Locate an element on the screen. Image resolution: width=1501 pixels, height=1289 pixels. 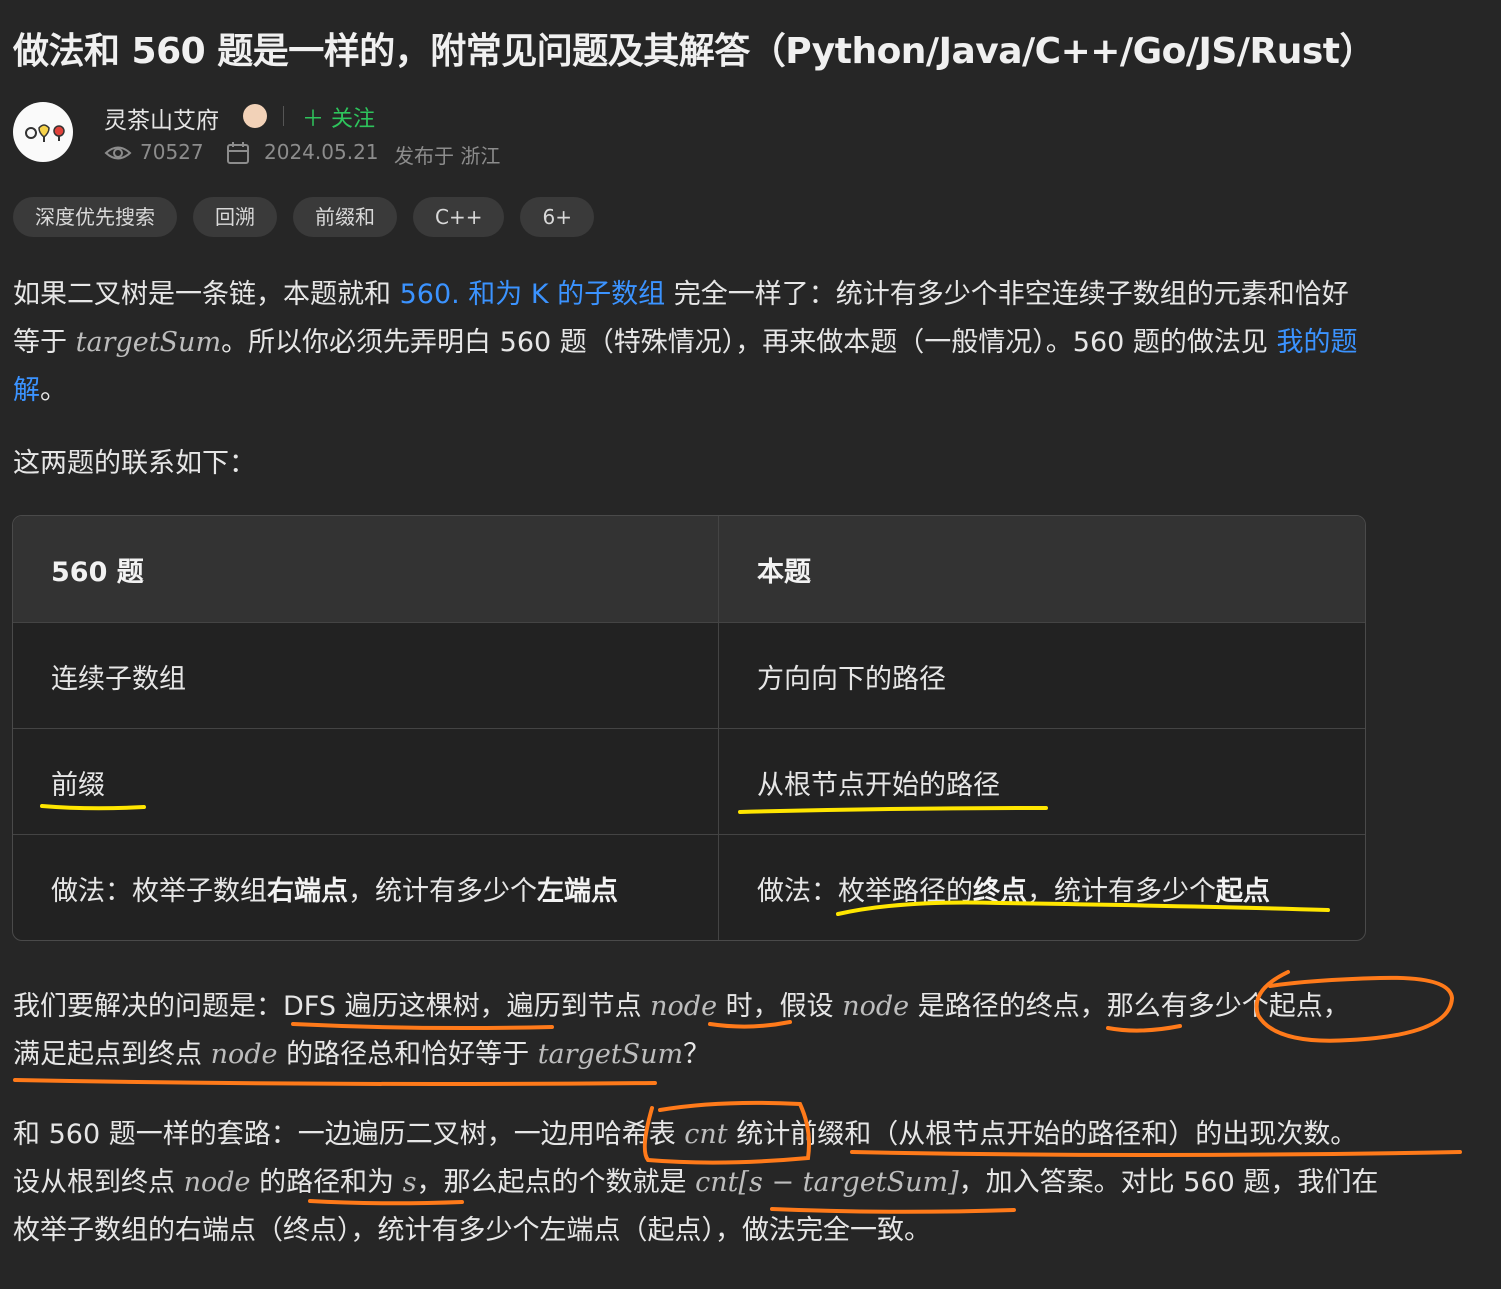
body-text: 满足起点到终点 is located at coordinates (112, 1054).